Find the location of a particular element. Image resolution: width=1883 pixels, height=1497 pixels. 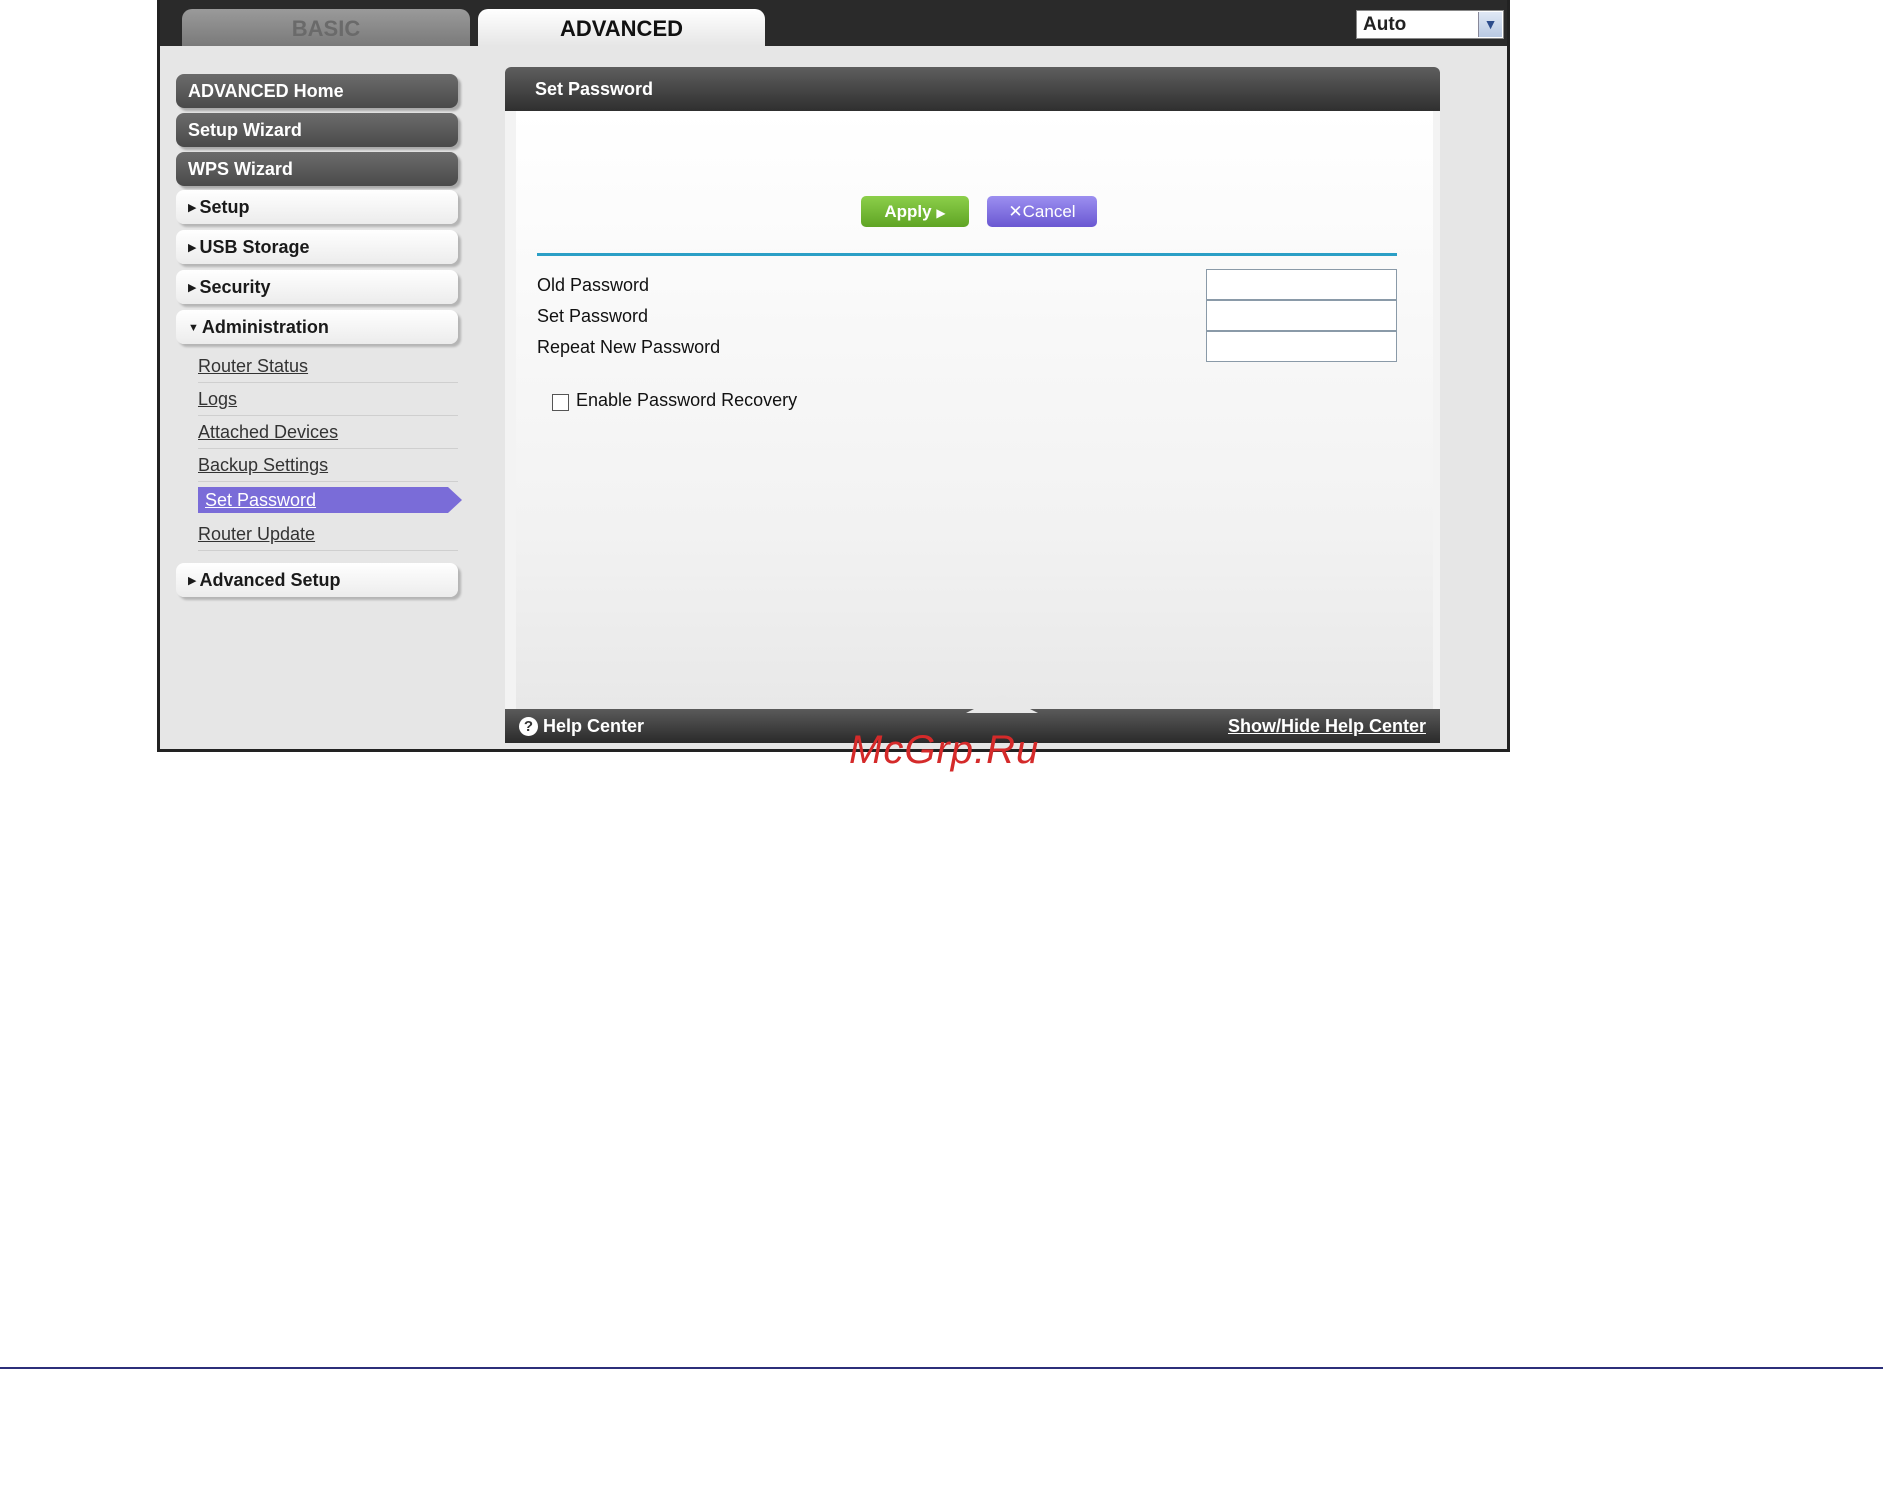

divider is located at coordinates (967, 254).